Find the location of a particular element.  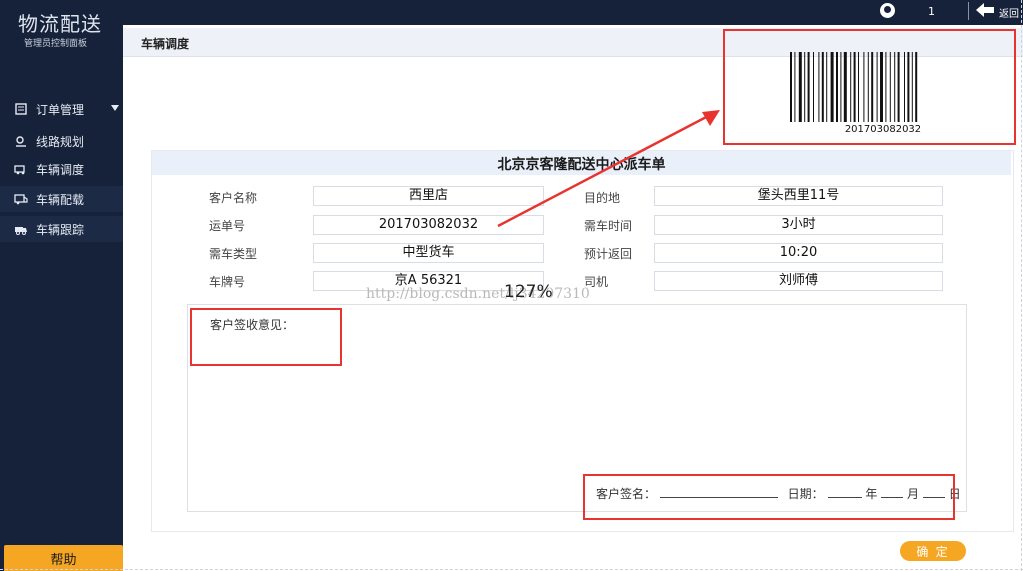

topbar: 1 返回 is located at coordinates (573, 12).